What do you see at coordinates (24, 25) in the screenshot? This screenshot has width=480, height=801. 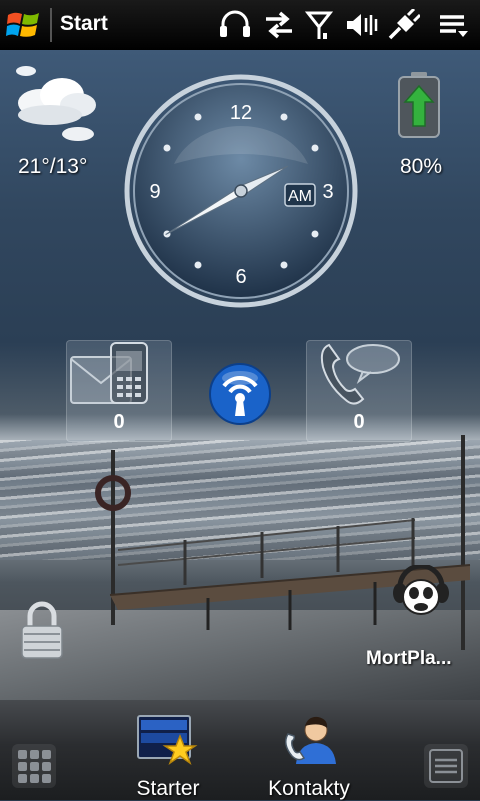 I see `windows-logo-icon` at bounding box center [24, 25].